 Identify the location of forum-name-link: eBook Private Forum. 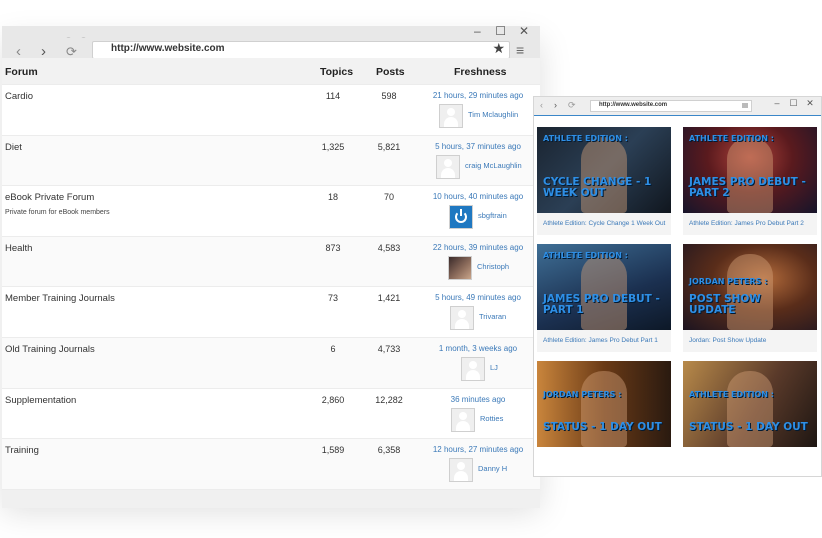
(49, 197).